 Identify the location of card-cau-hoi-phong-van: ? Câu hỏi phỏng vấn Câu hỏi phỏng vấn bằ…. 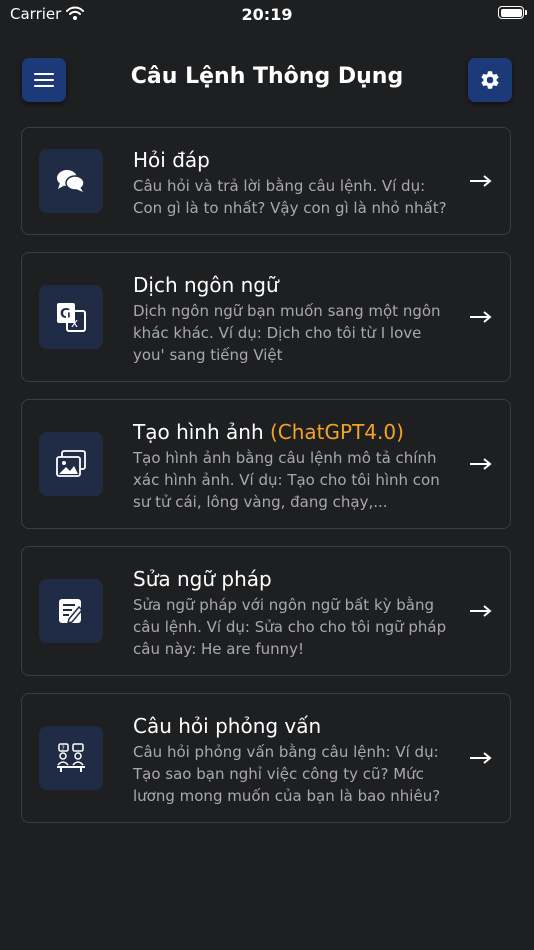
(266, 758).